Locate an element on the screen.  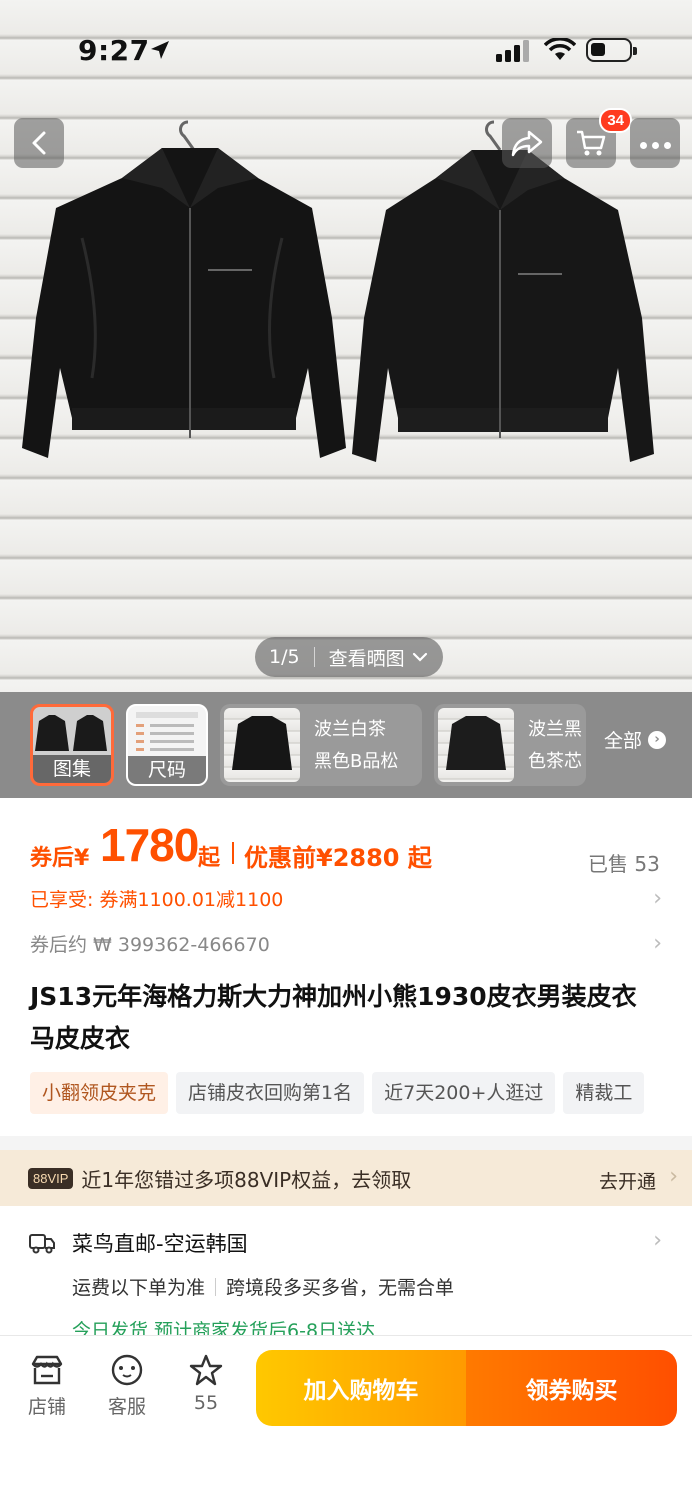
chevron-left-icon is located at coordinates (39, 143).